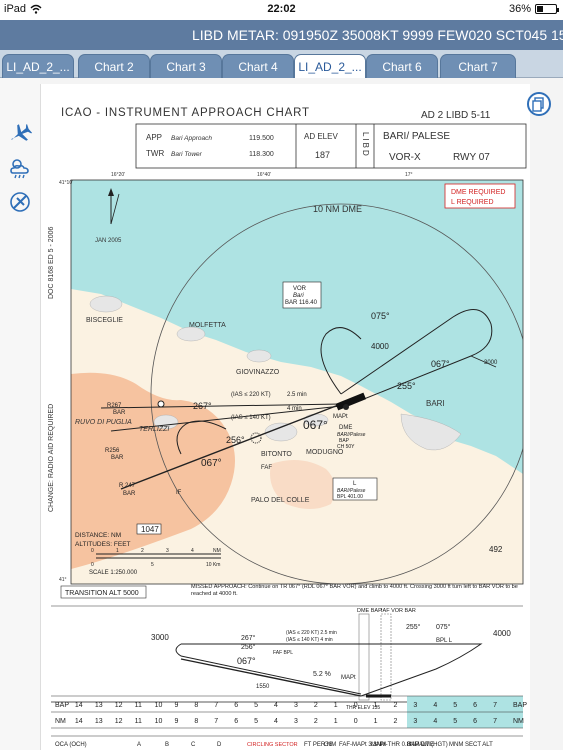  I want to click on svg-text: GIOVINAZZO, so click(258, 372).